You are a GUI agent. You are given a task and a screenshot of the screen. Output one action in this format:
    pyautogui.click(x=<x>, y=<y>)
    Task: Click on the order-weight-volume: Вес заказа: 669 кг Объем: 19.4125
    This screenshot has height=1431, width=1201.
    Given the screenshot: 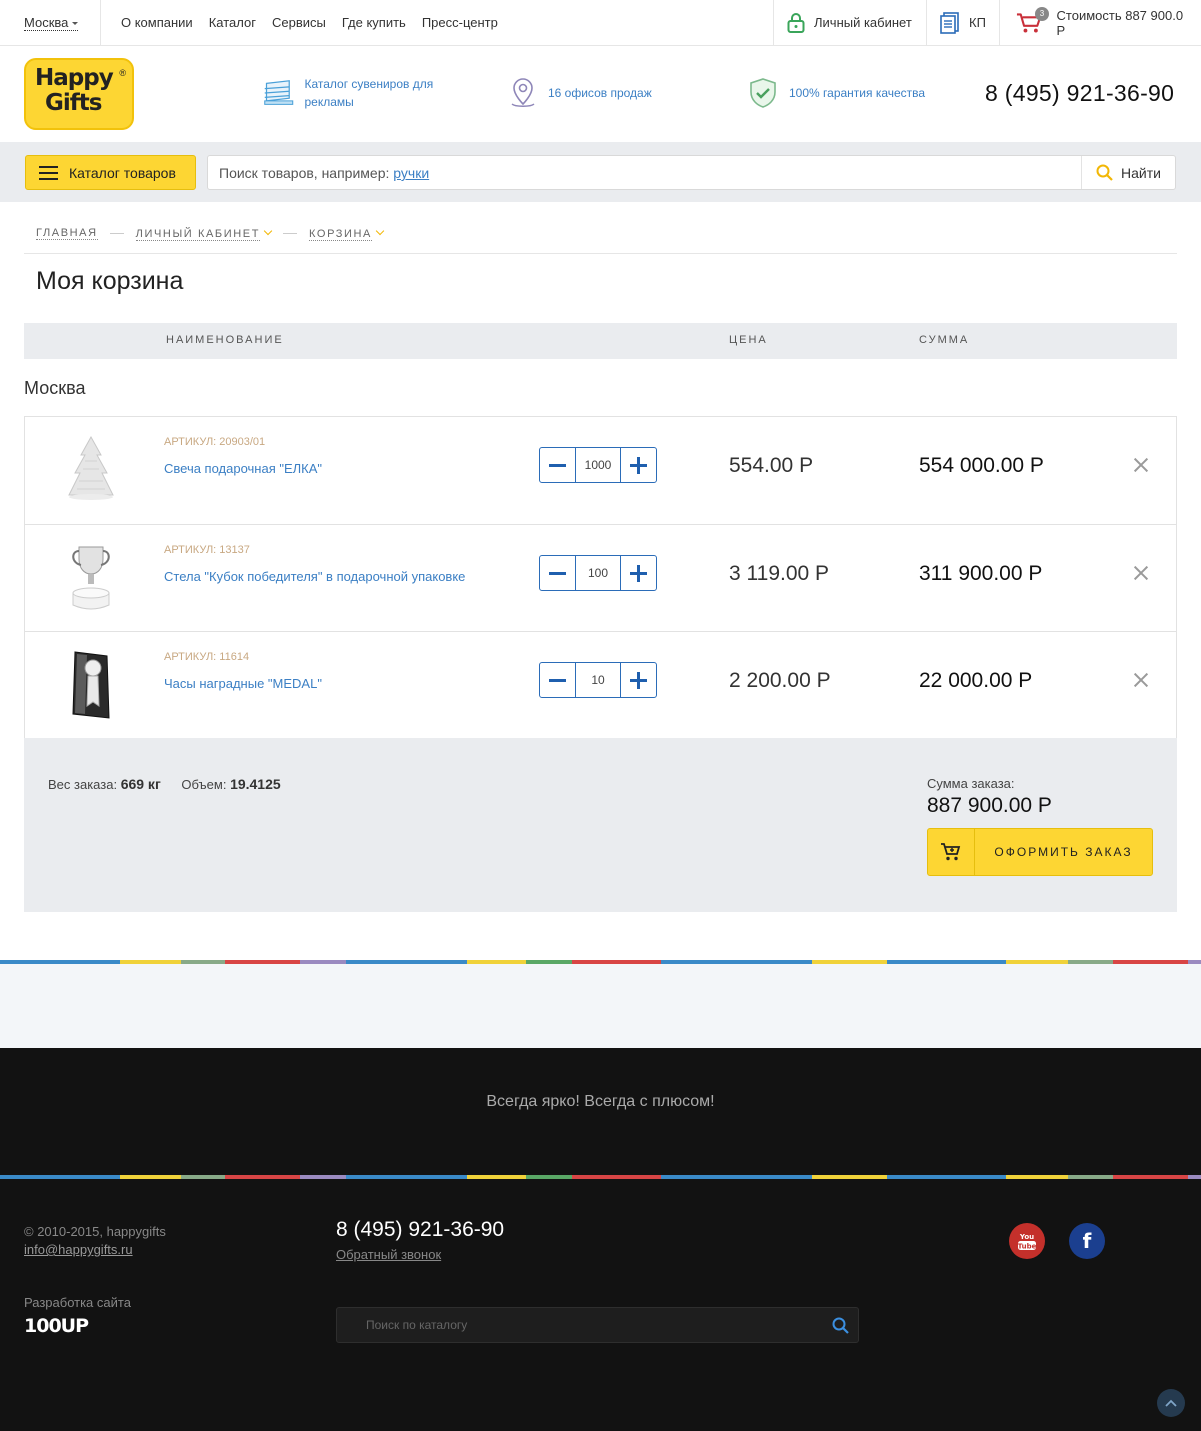 What is the action you would take?
    pyautogui.click(x=164, y=784)
    